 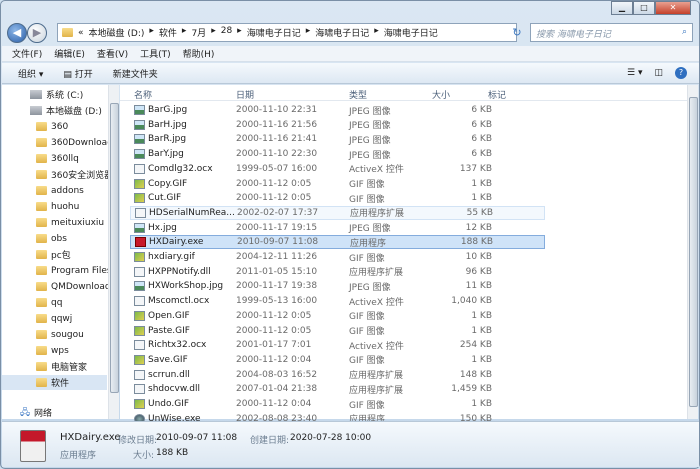 I want to click on forward-button: ▶, so click(x=37, y=33).